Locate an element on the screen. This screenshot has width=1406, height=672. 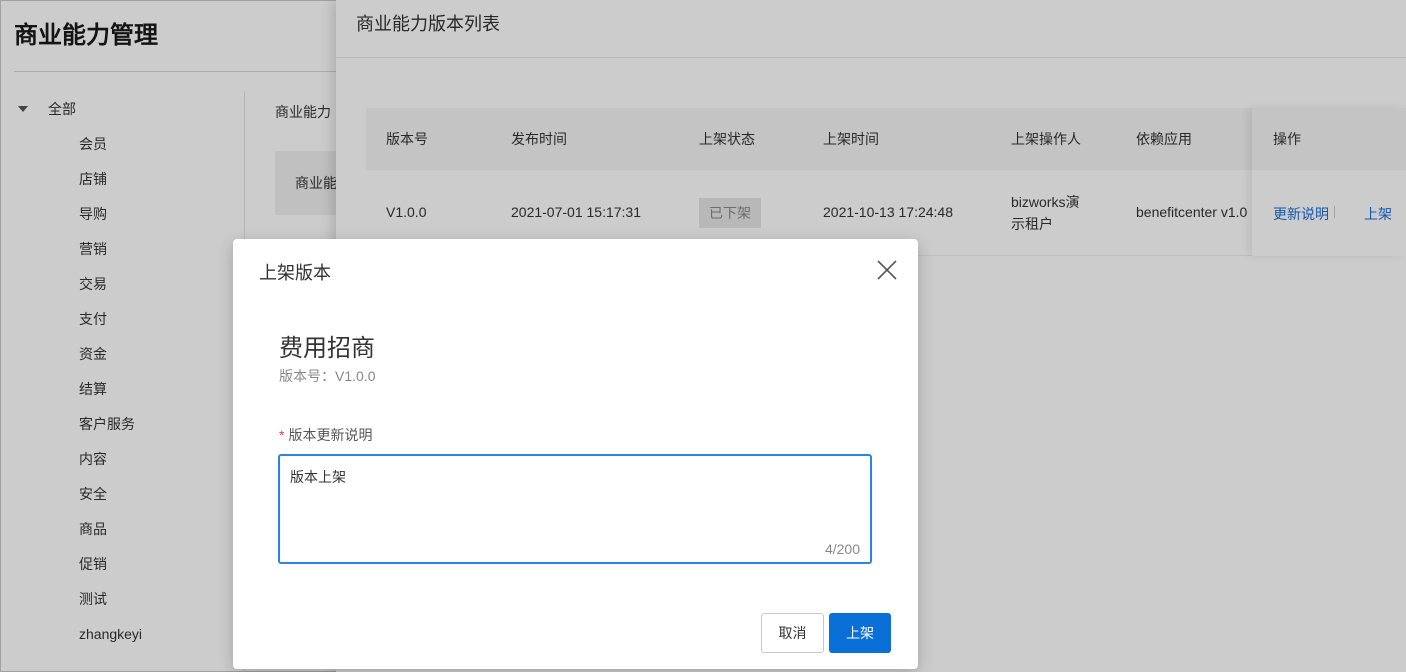
version-notes-textarea: 版本上架 is located at coordinates (575, 509).